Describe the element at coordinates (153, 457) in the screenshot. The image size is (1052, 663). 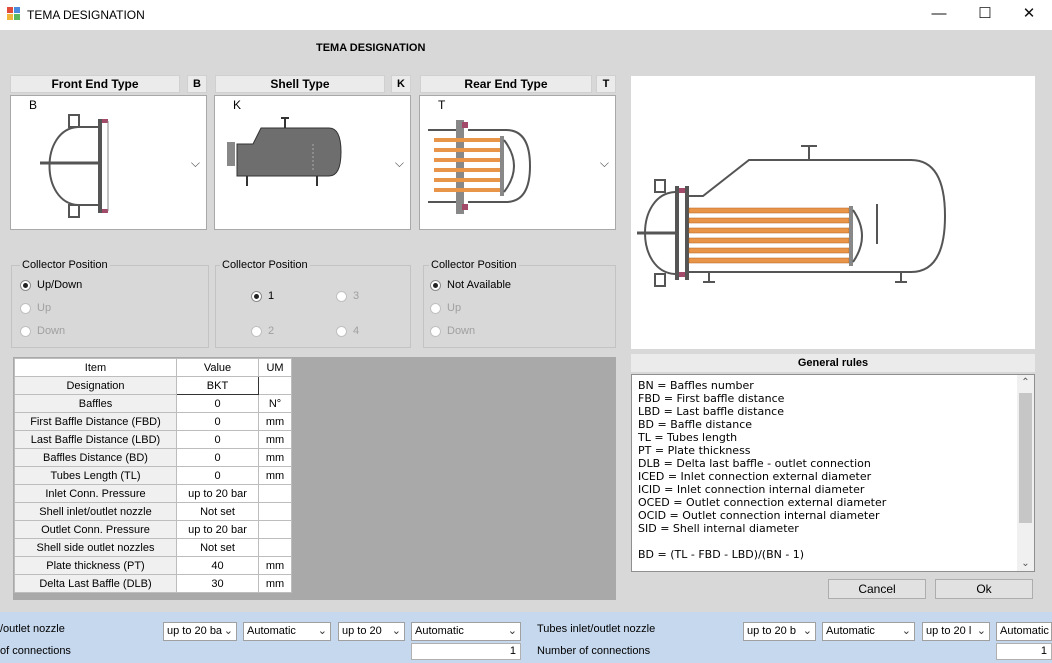
I see `table-row: Baffles Distance (BD) 0 mm` at that location.